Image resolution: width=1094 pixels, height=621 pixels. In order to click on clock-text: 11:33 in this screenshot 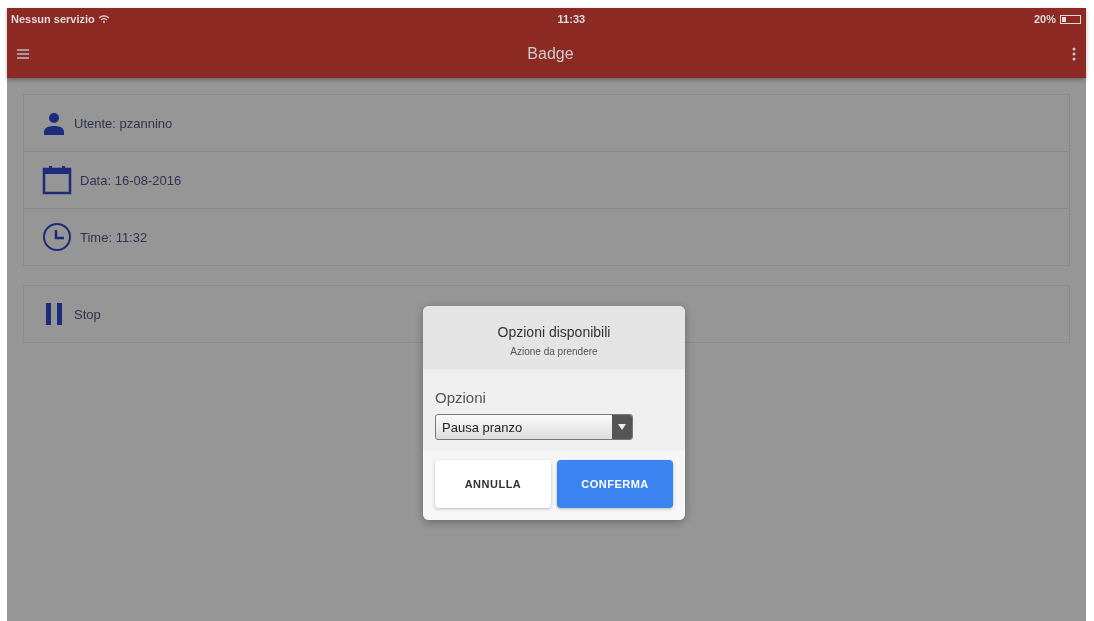, I will do `click(571, 19)`.